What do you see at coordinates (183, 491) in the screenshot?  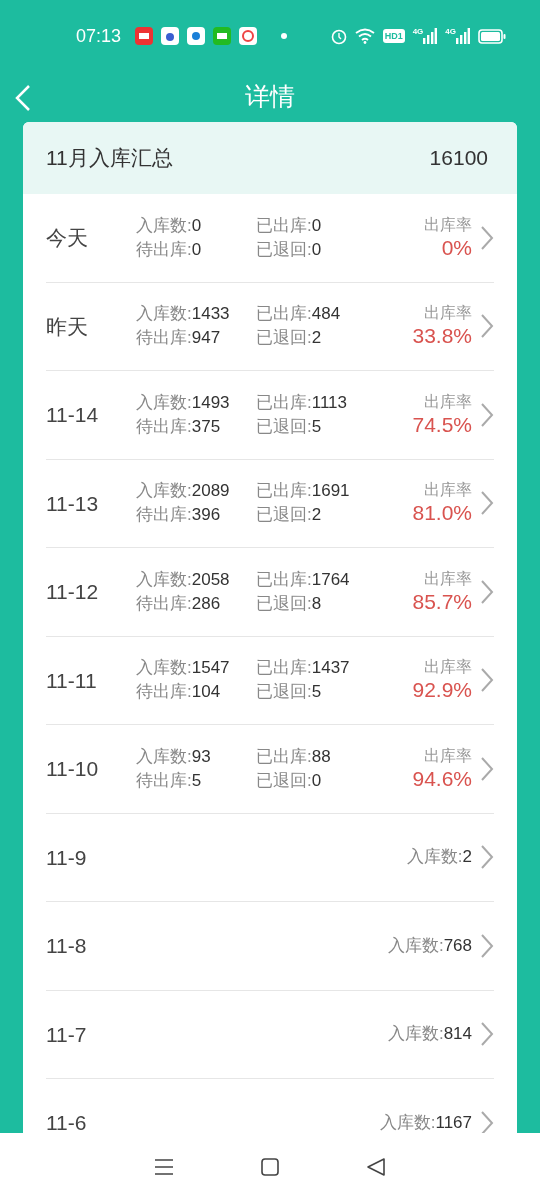 I see `stat-text: 入库数:2089` at bounding box center [183, 491].